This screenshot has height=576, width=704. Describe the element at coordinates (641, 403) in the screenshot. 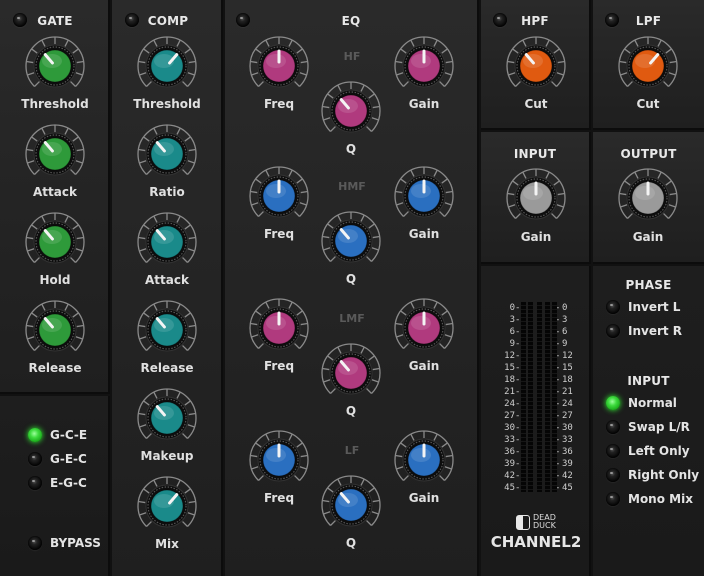

I see `input-mode-normal: Normal` at that location.